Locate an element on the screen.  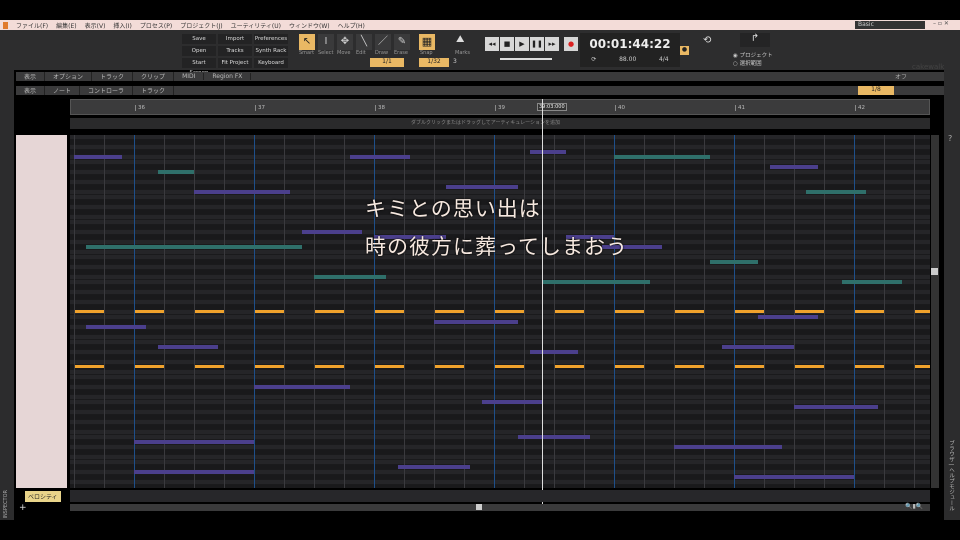
h-scroll-thumb is located at coordinates (479, 507).